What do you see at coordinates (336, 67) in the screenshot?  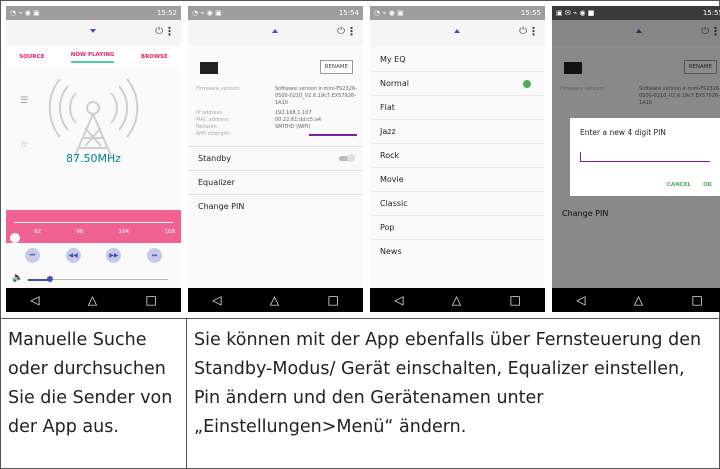 I see `rename-button: RENAME` at bounding box center [336, 67].